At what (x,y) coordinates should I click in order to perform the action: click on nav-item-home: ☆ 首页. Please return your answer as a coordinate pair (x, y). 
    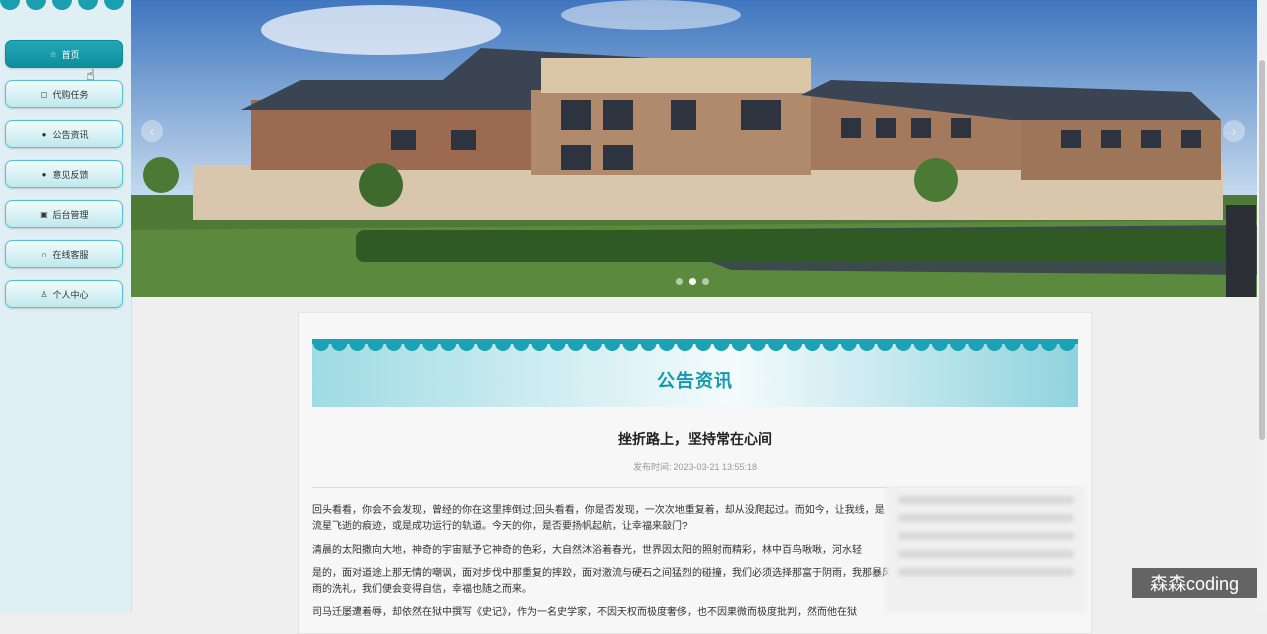
    Looking at the image, I should click on (64, 54).